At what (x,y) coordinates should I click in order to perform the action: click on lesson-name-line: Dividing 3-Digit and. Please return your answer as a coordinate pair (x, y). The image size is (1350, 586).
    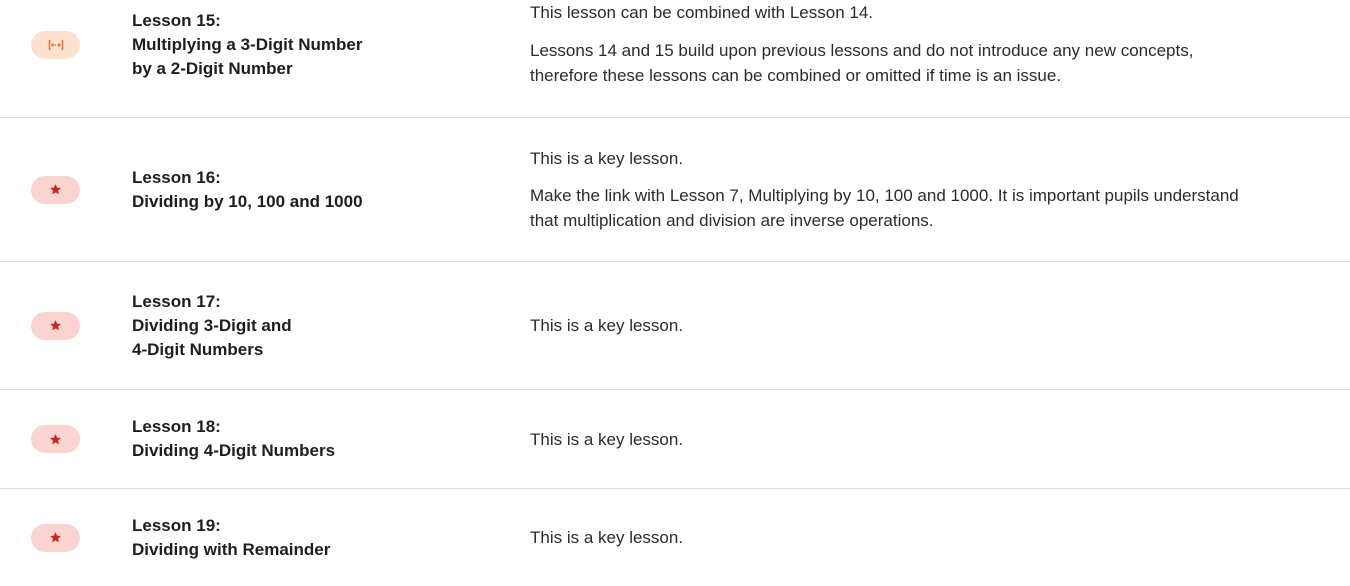
    Looking at the image, I should click on (212, 325).